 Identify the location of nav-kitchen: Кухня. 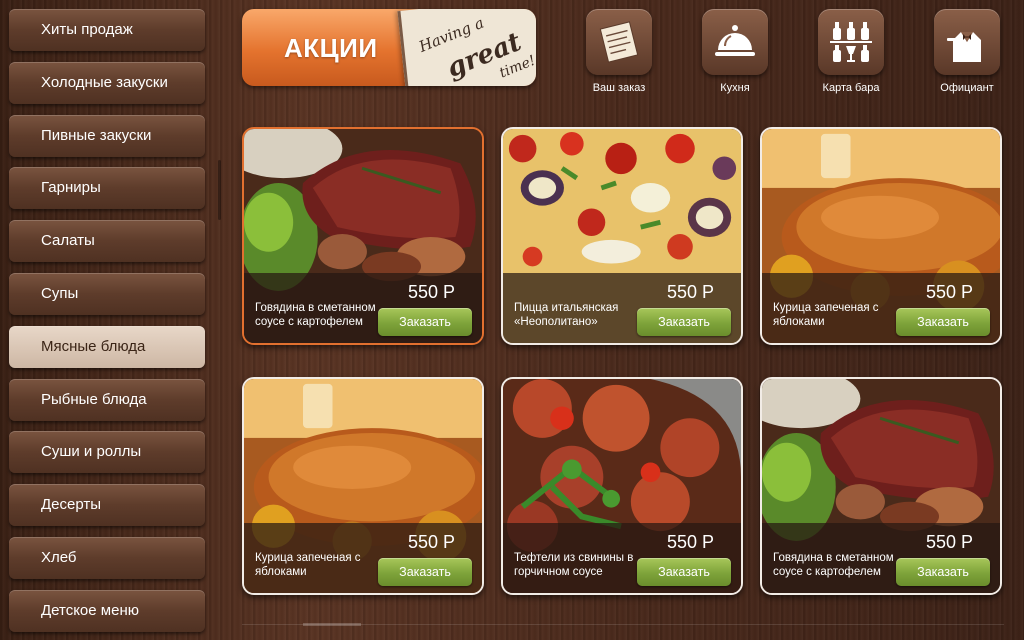
(735, 51).